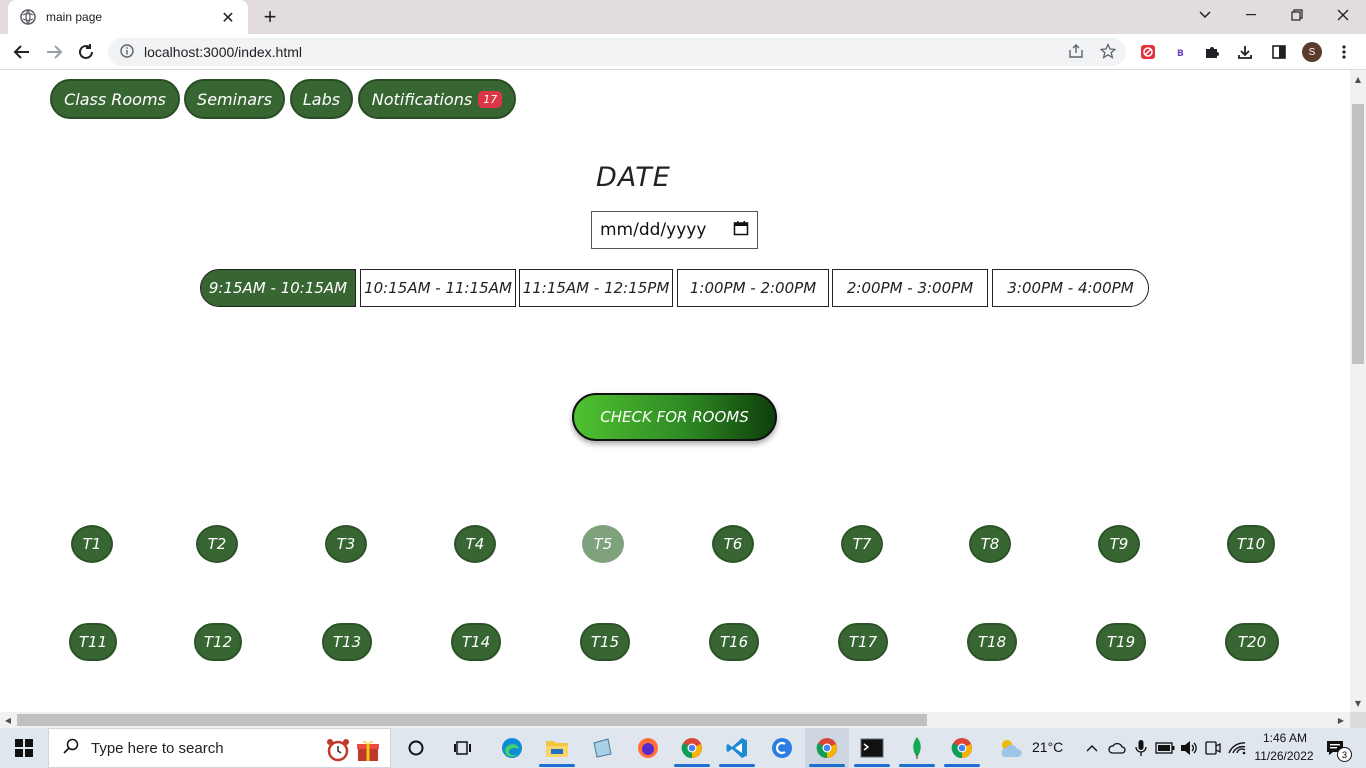 This screenshot has width=1366, height=768. I want to click on onedrive-cloud-icon, so click(1117, 748).